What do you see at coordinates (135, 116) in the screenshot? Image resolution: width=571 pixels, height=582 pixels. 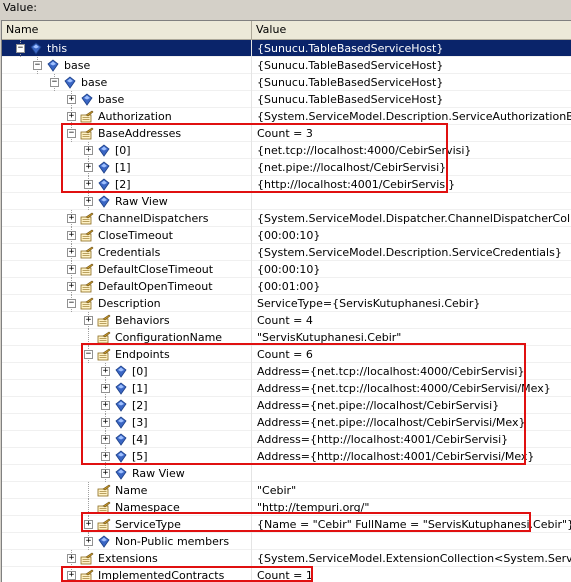 I see `row-name: Authorization` at bounding box center [135, 116].